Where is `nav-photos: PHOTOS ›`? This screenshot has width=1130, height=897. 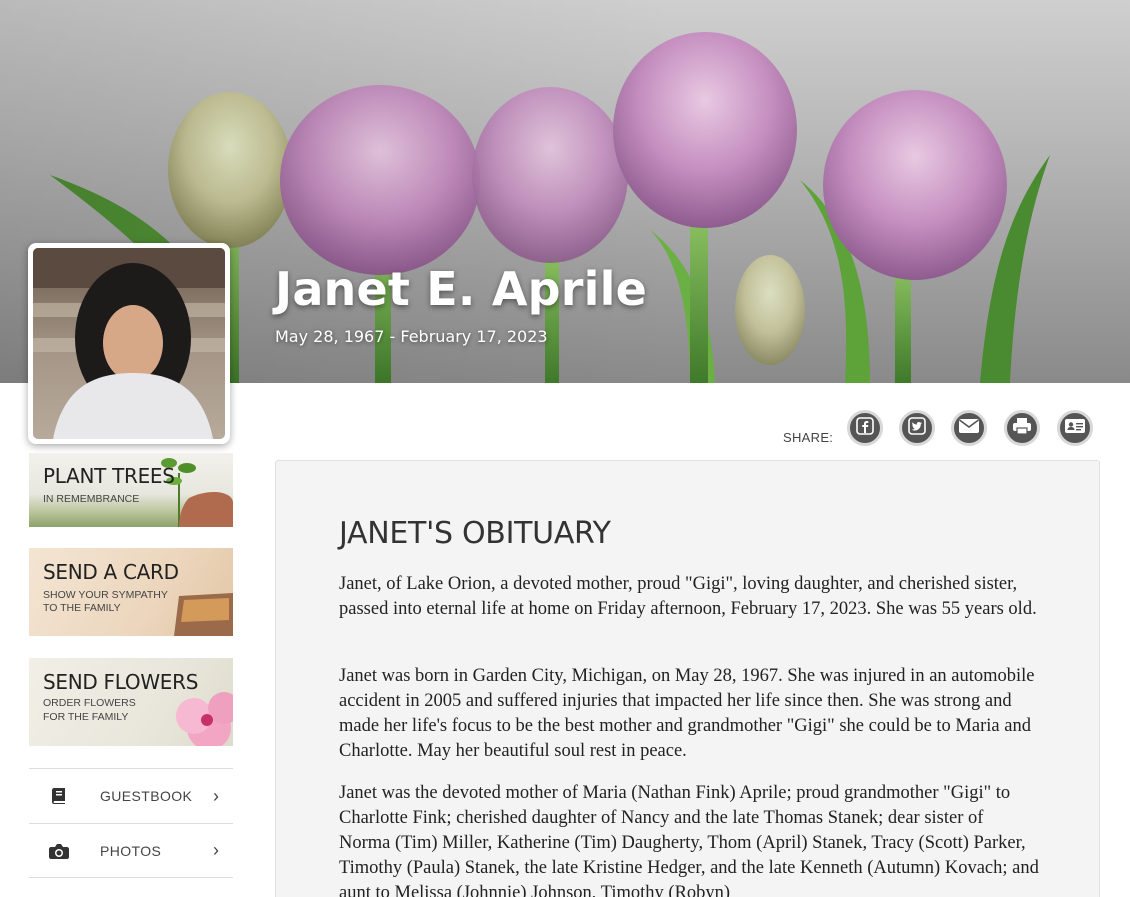 nav-photos: PHOTOS › is located at coordinates (131, 850).